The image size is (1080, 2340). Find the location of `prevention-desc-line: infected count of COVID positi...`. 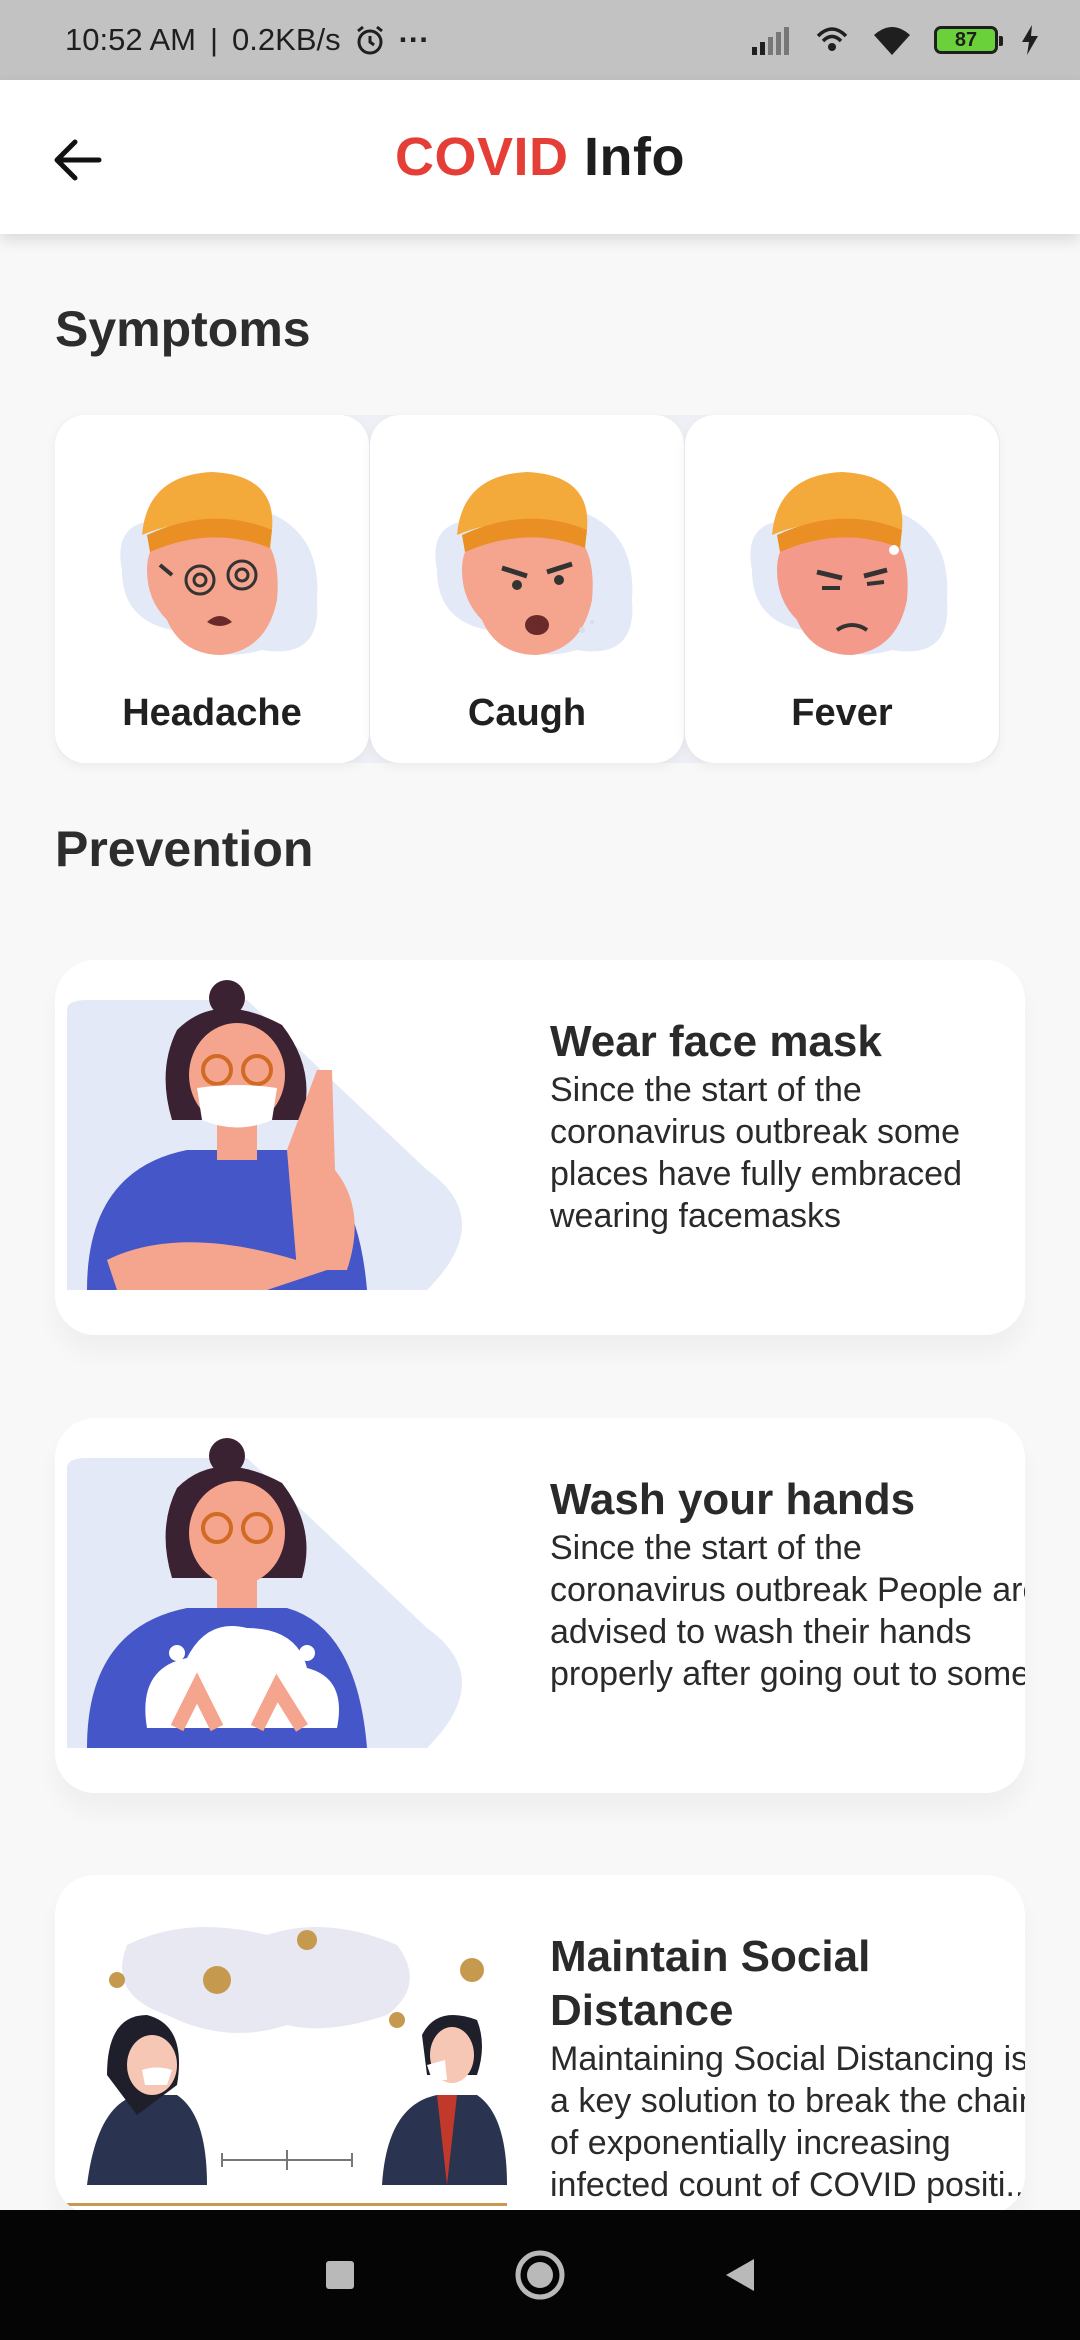

prevention-desc-line: infected count of COVID positi... is located at coordinates (787, 2185).